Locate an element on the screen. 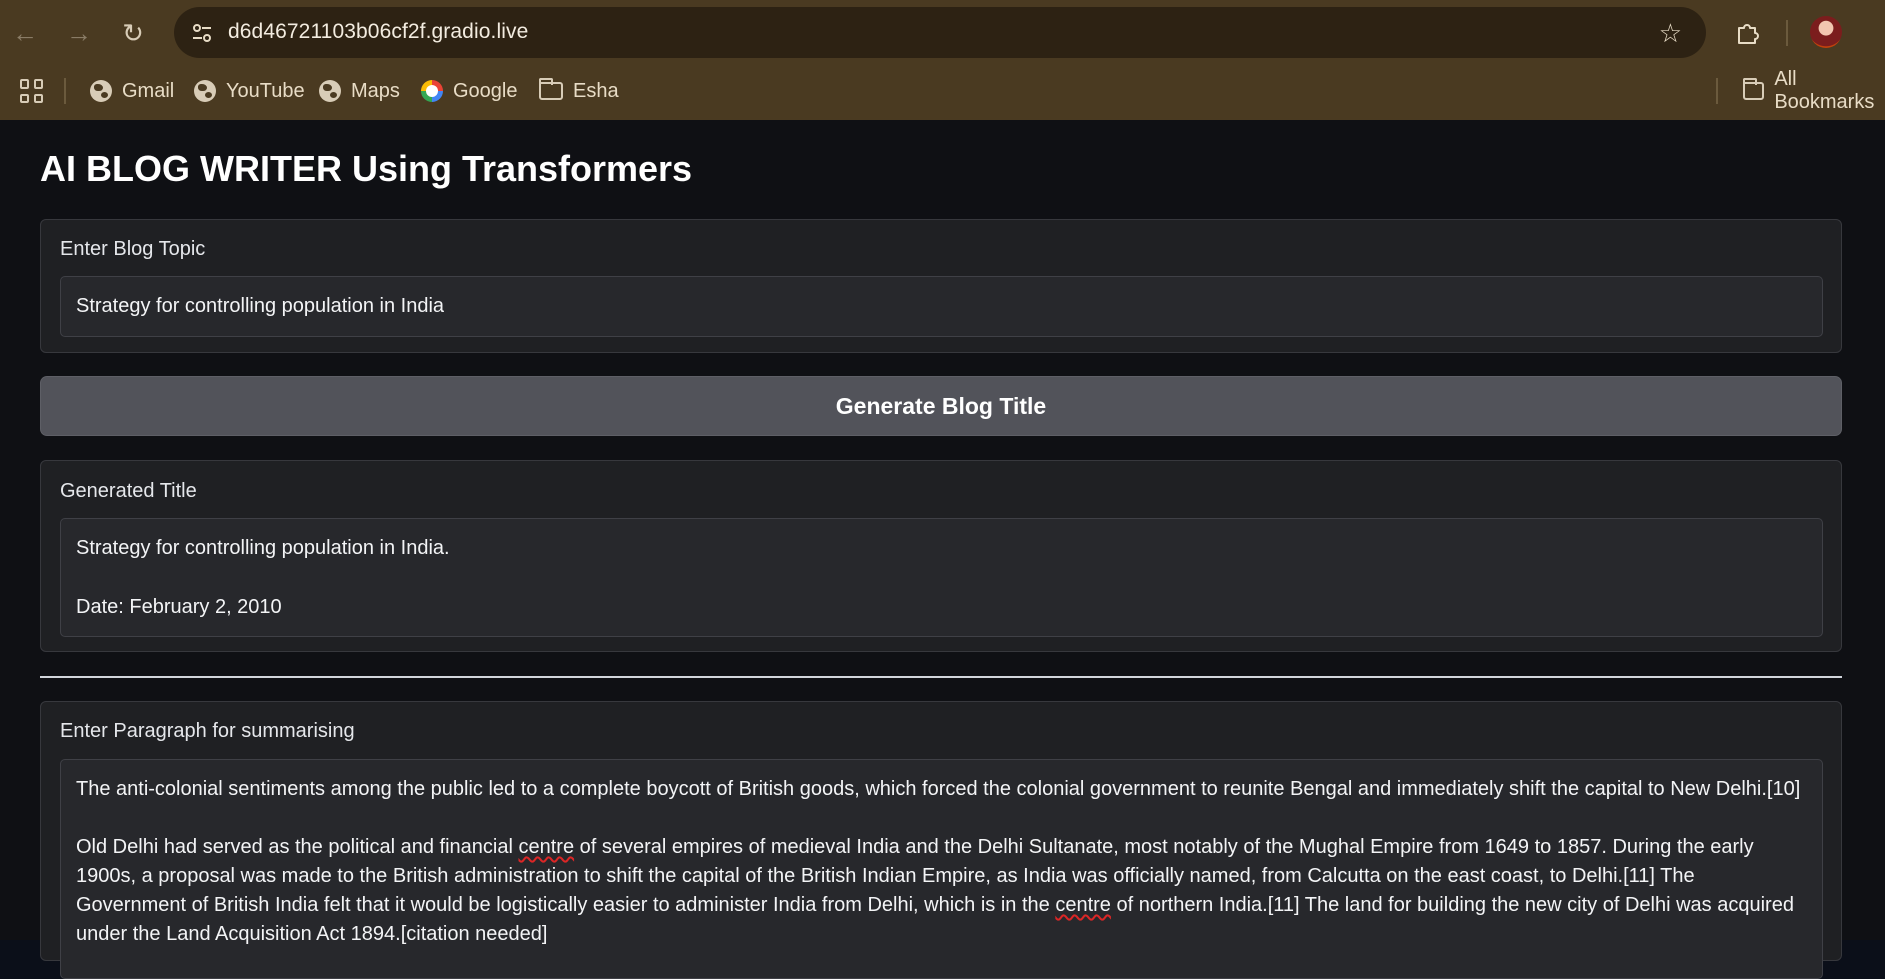 The image size is (1885, 979). all-bookmarks-folder: All Bookmarks is located at coordinates (1814, 90).